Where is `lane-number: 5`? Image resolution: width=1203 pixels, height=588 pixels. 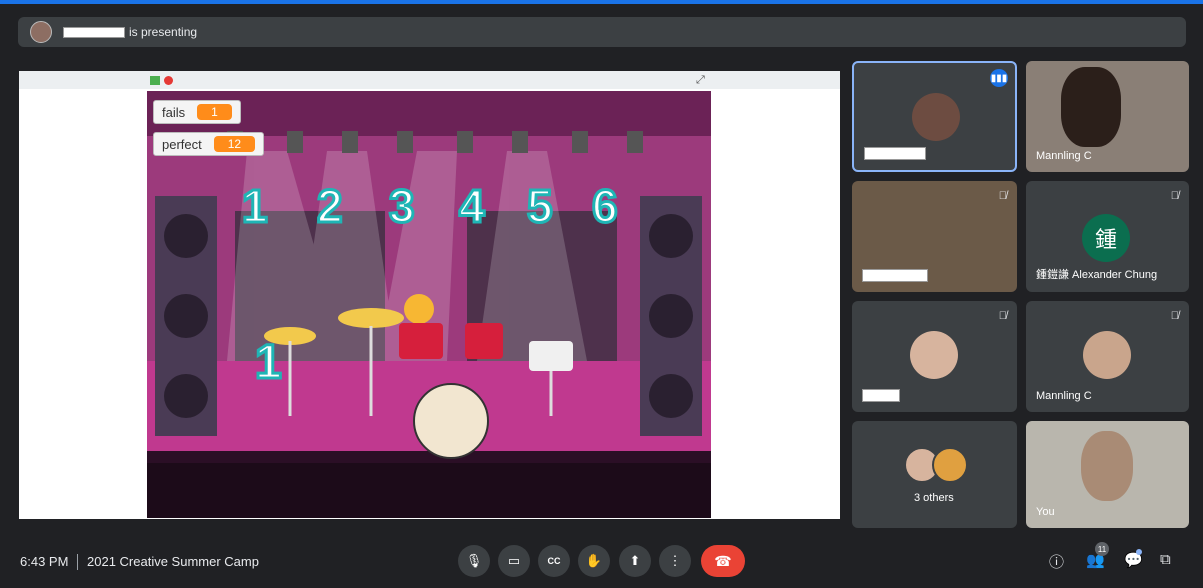 lane-number: 5 is located at coordinates (540, 206).